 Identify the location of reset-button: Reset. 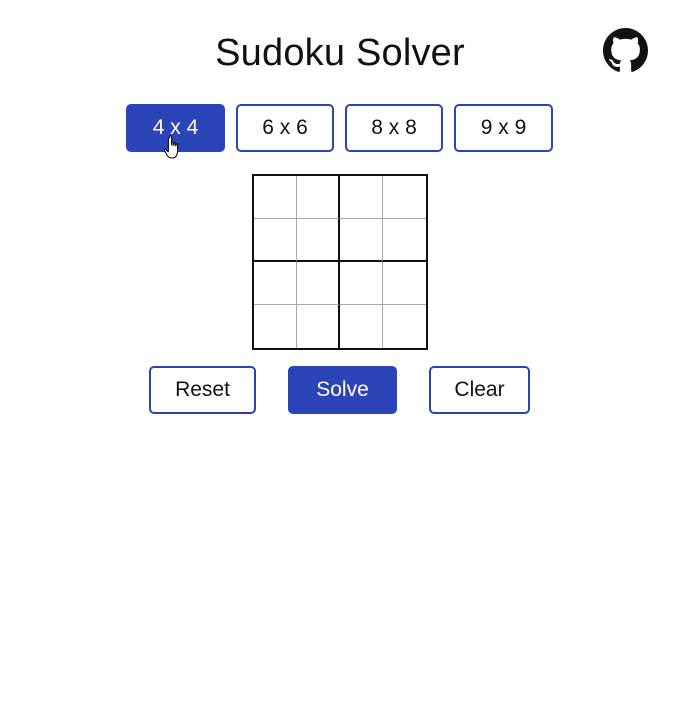
(202, 390).